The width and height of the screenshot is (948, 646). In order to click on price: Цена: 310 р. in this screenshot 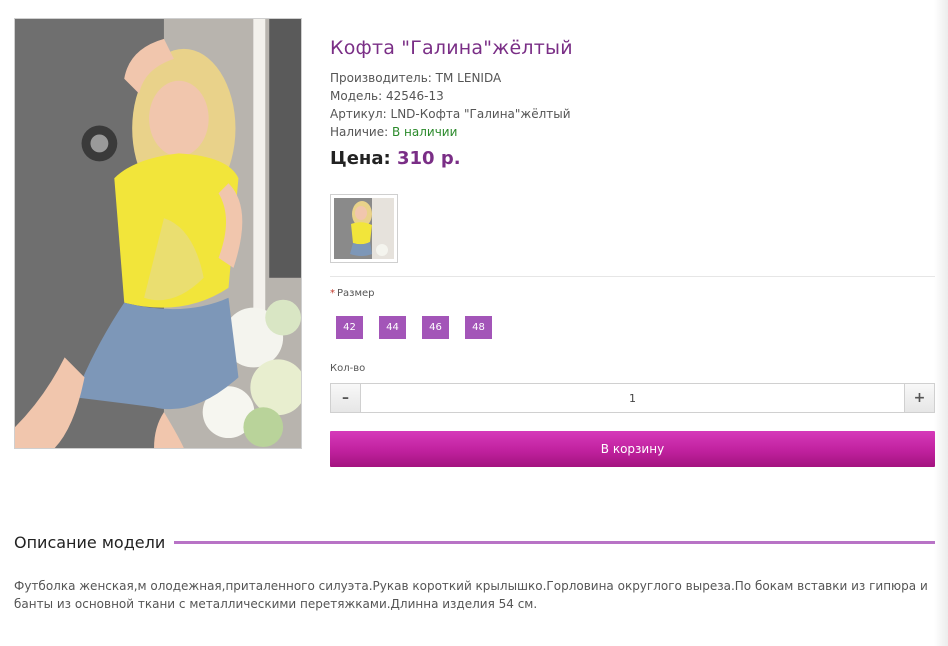, I will do `click(395, 158)`.